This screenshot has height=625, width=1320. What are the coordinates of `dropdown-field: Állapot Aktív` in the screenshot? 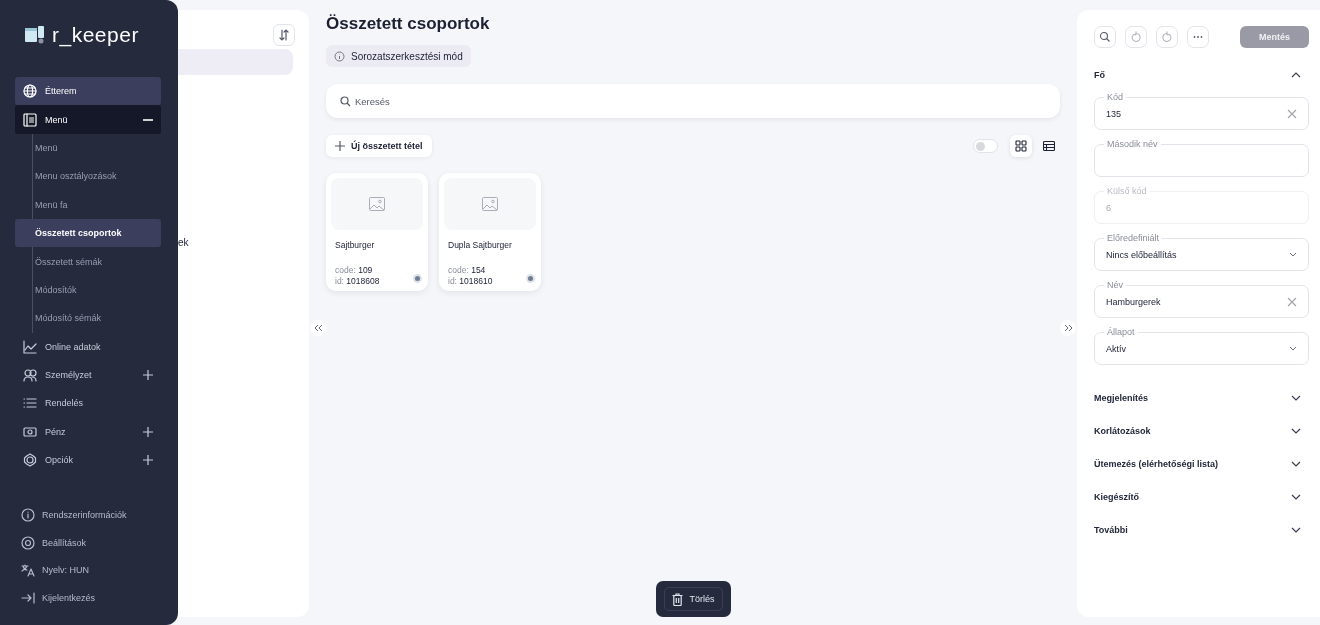 It's located at (1201, 345).